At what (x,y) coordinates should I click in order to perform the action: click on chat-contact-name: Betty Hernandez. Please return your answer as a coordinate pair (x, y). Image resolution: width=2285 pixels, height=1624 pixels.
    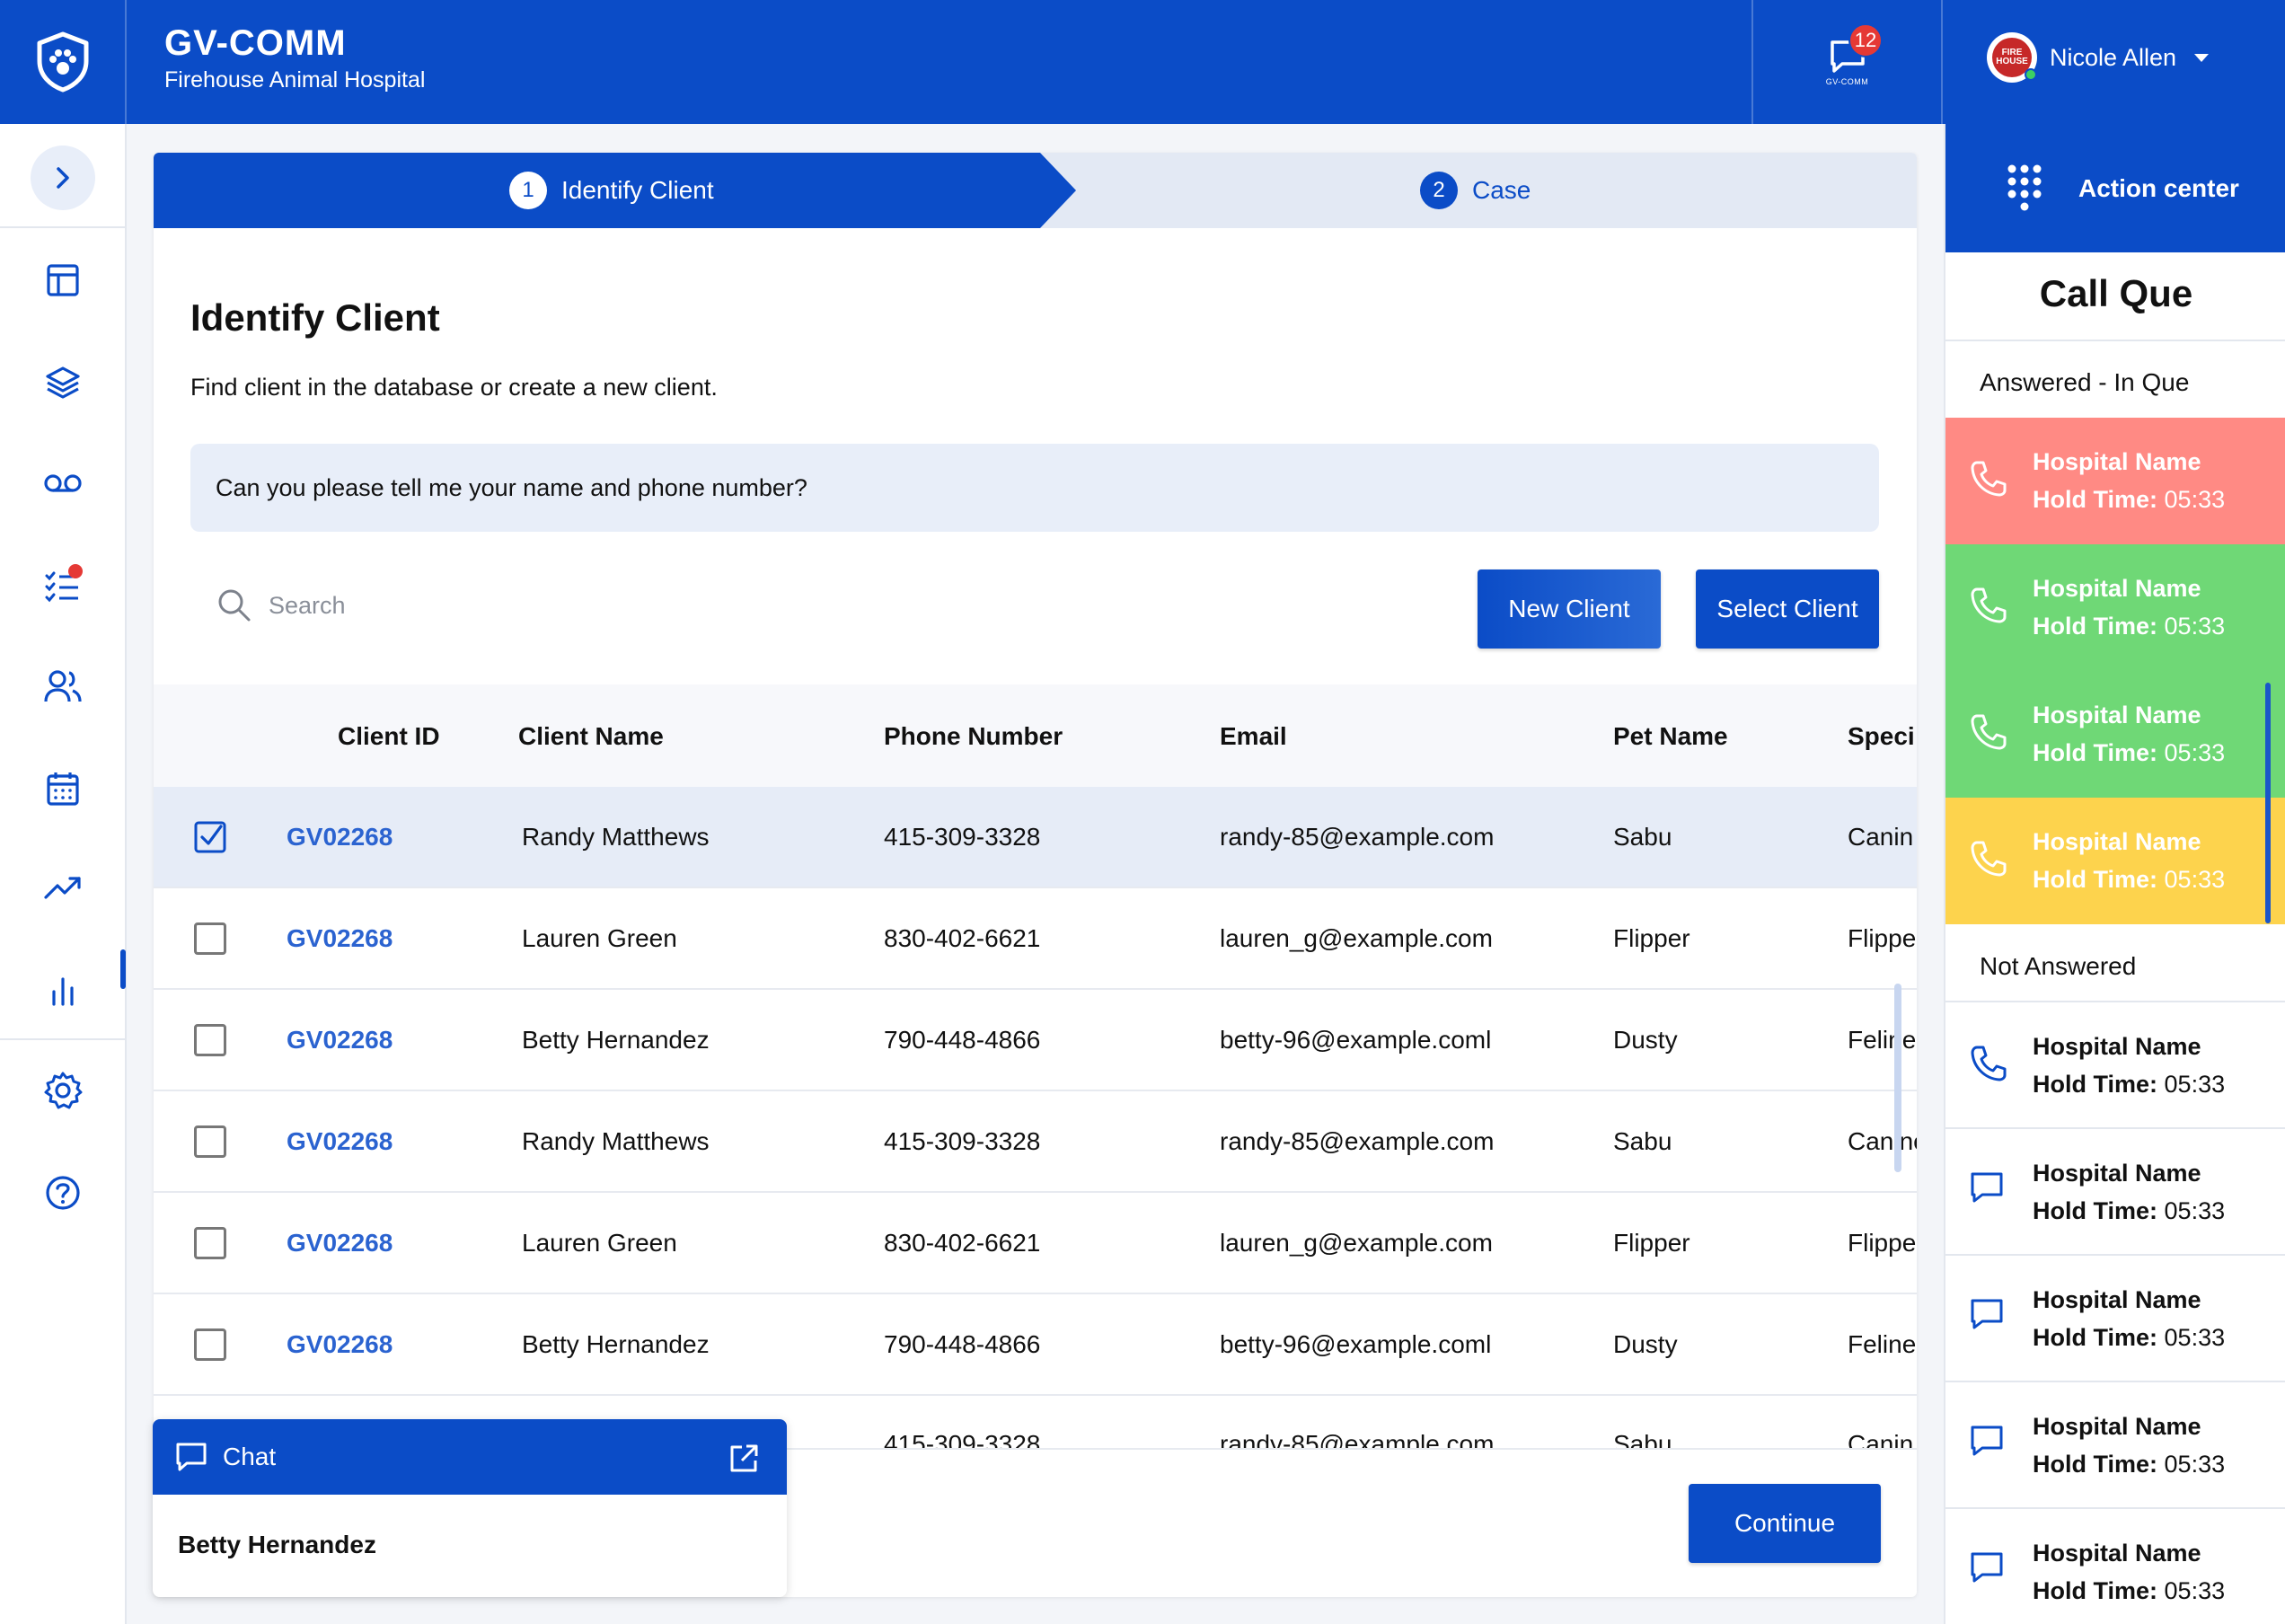
    Looking at the image, I should click on (470, 1527).